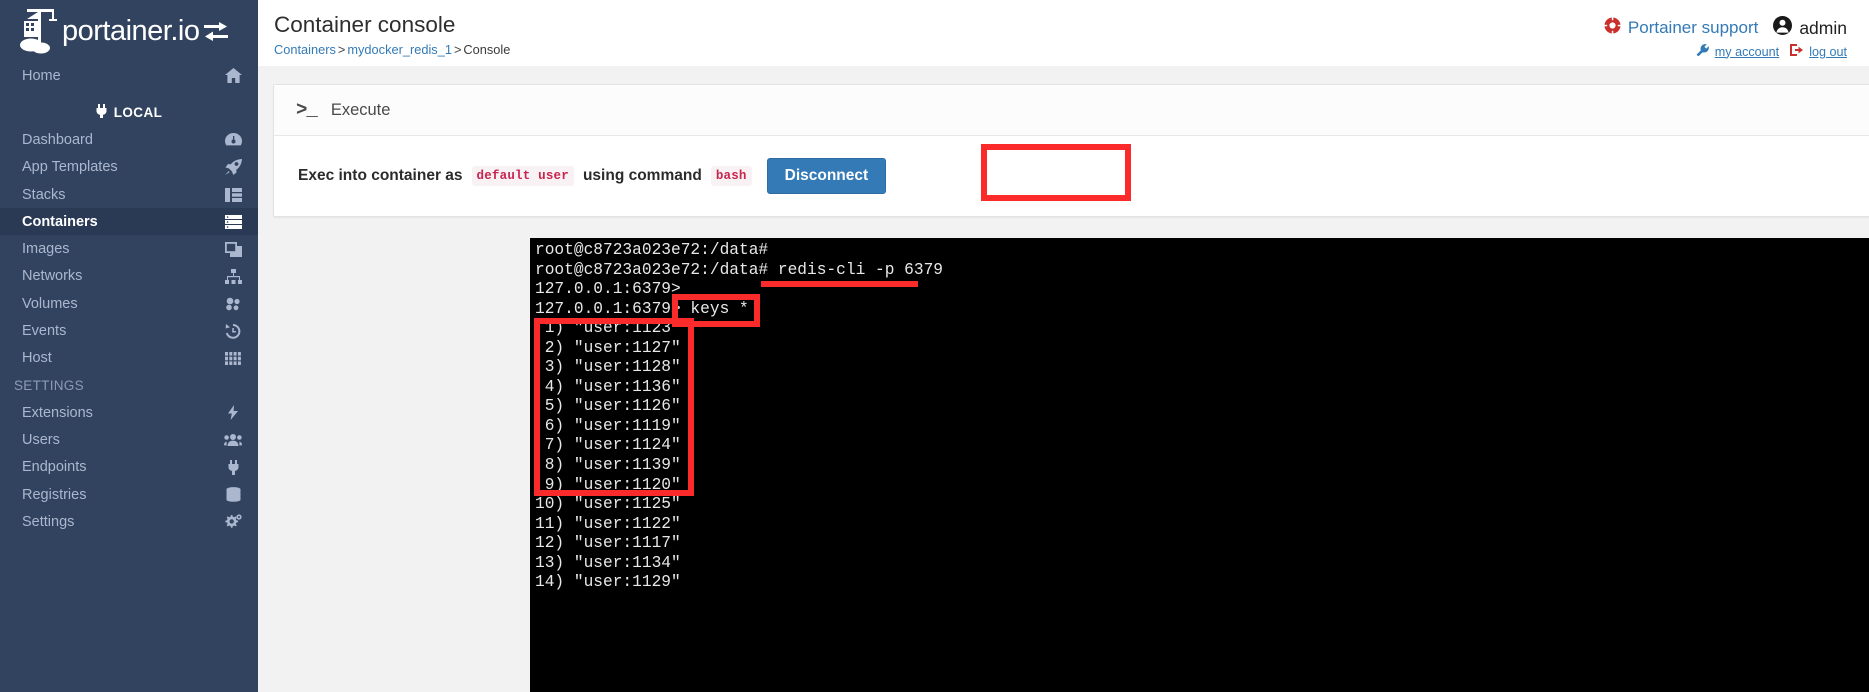  I want to click on portainer-support-link: Portainer support, so click(1693, 28).